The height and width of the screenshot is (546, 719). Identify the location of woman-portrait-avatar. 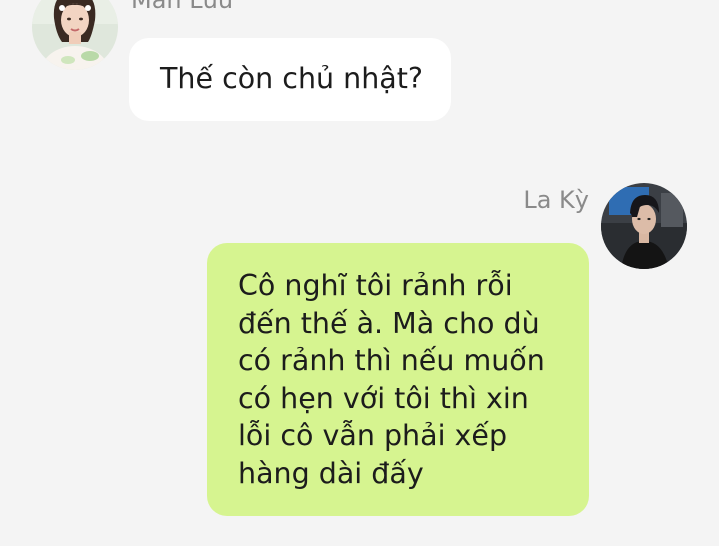
(75, 35).